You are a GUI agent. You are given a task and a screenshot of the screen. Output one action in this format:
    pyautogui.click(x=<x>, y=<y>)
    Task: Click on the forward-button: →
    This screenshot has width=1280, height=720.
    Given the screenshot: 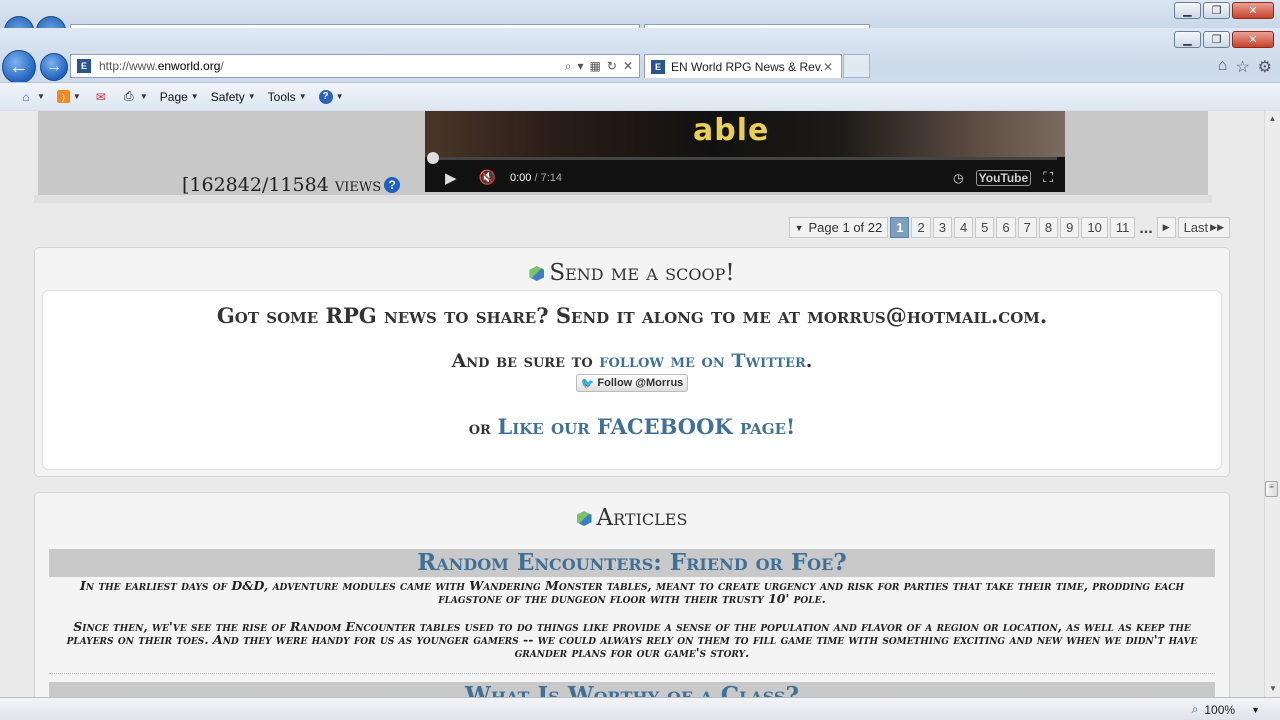 What is the action you would take?
    pyautogui.click(x=54, y=67)
    